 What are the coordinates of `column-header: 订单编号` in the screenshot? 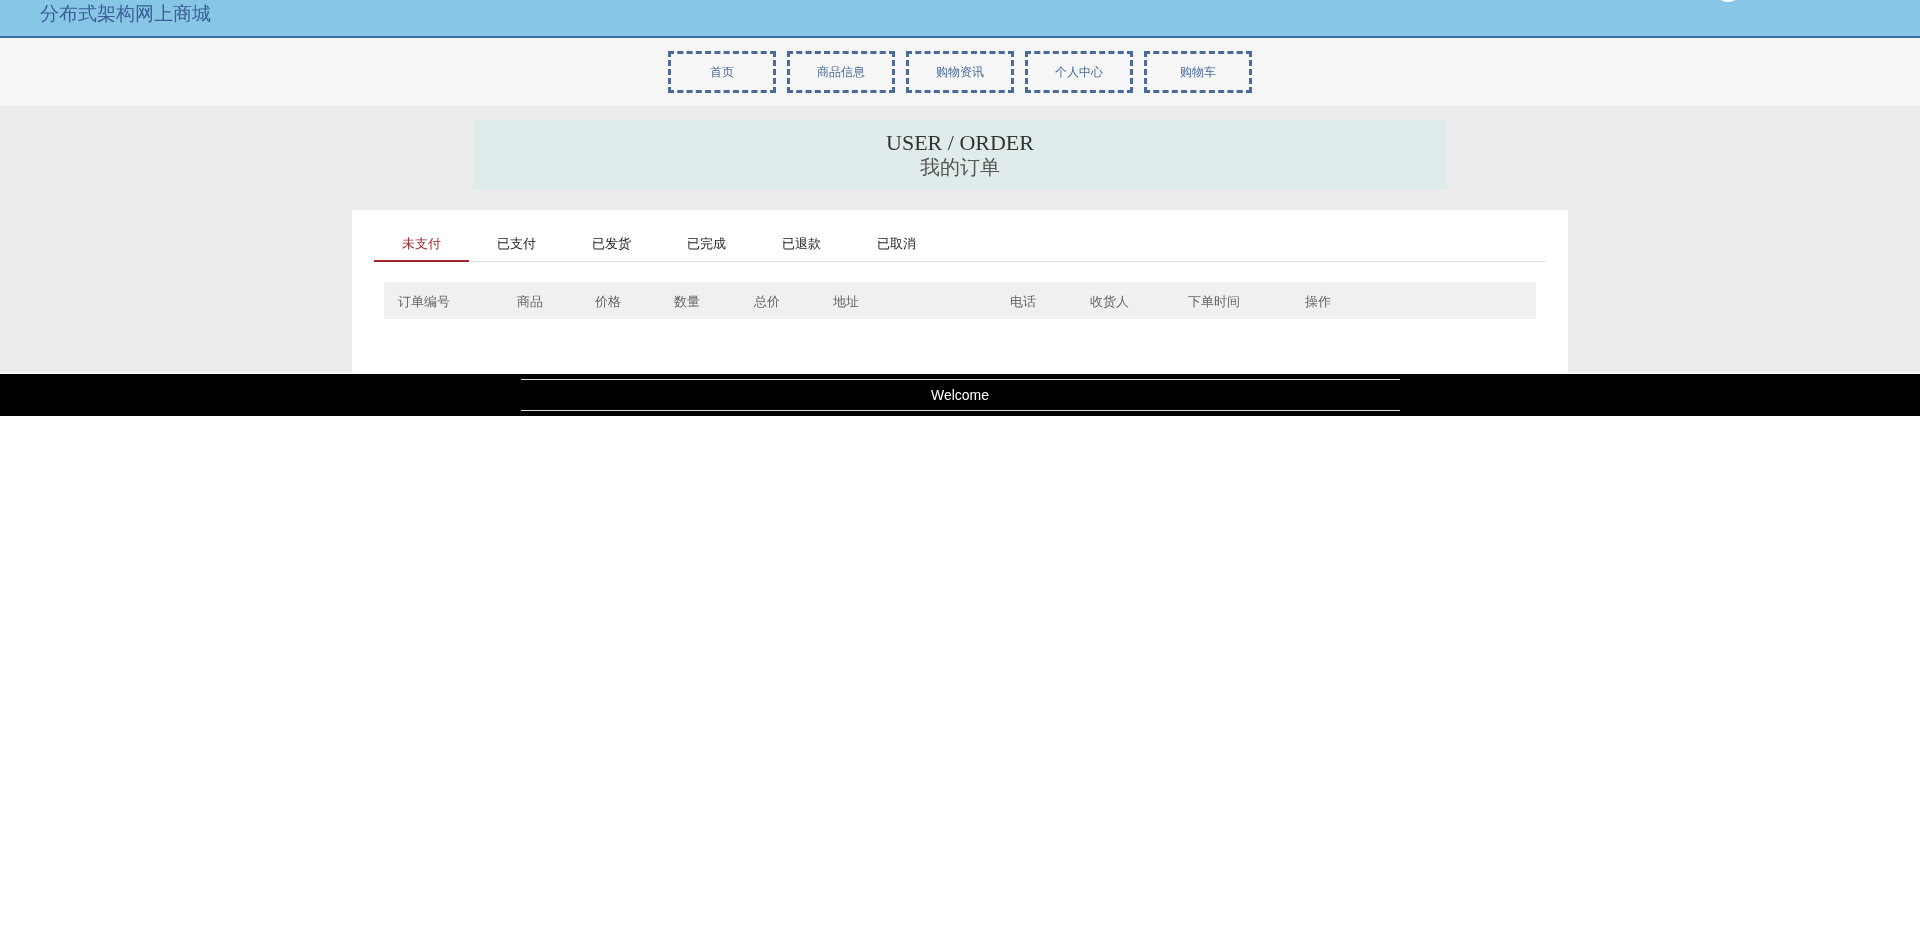 It's located at (424, 301).